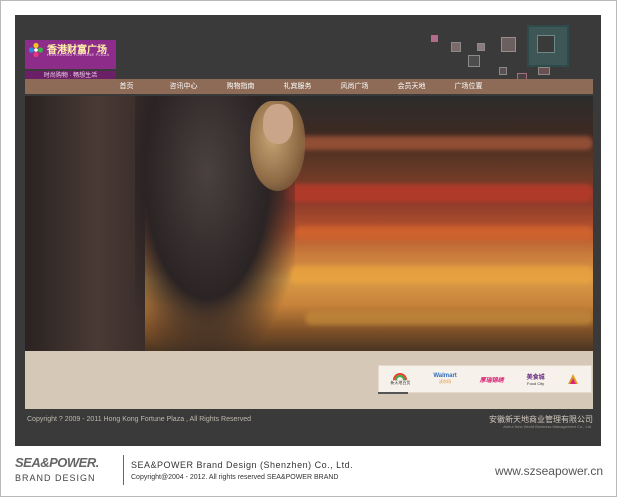 This screenshot has width=617, height=497. I want to click on nav-item-location: 广场位置, so click(468, 86).